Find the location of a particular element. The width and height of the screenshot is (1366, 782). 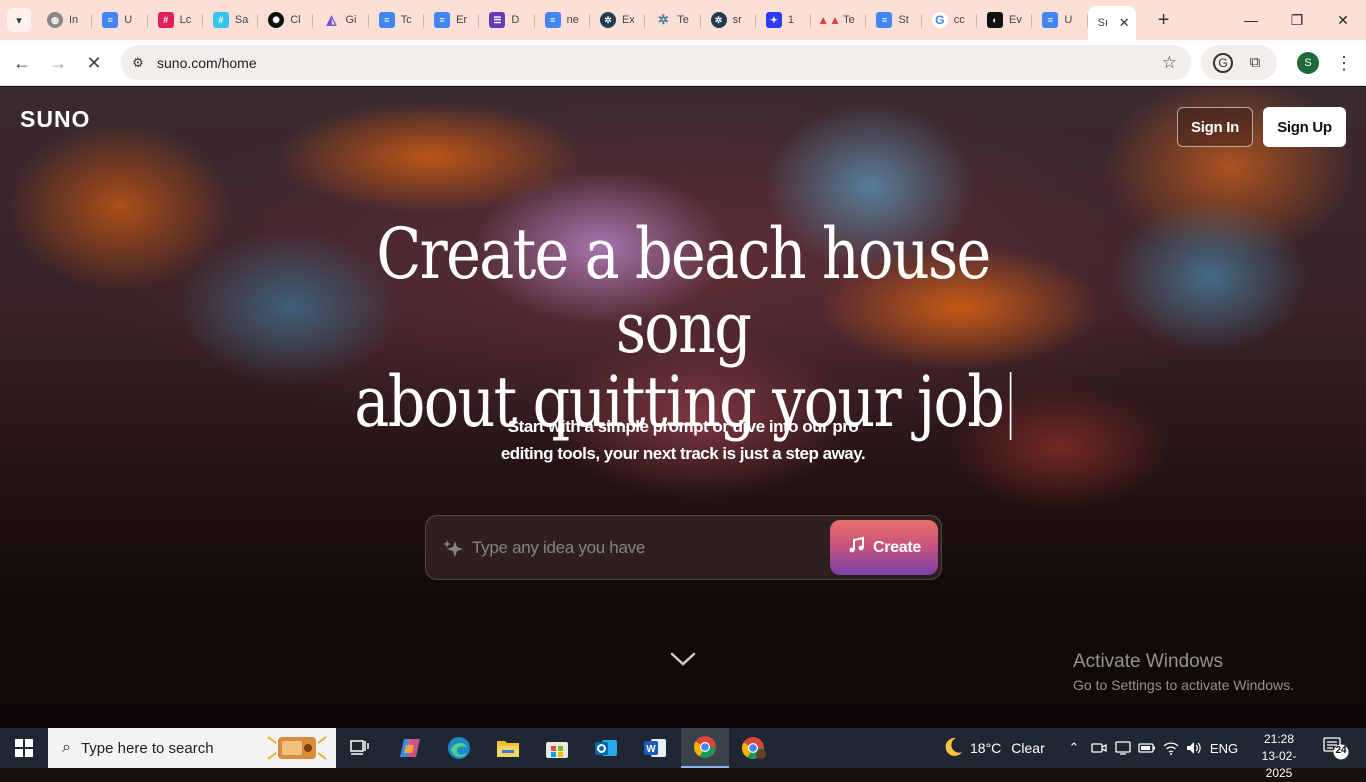

tab: Gcc is located at coordinates (950, 20).